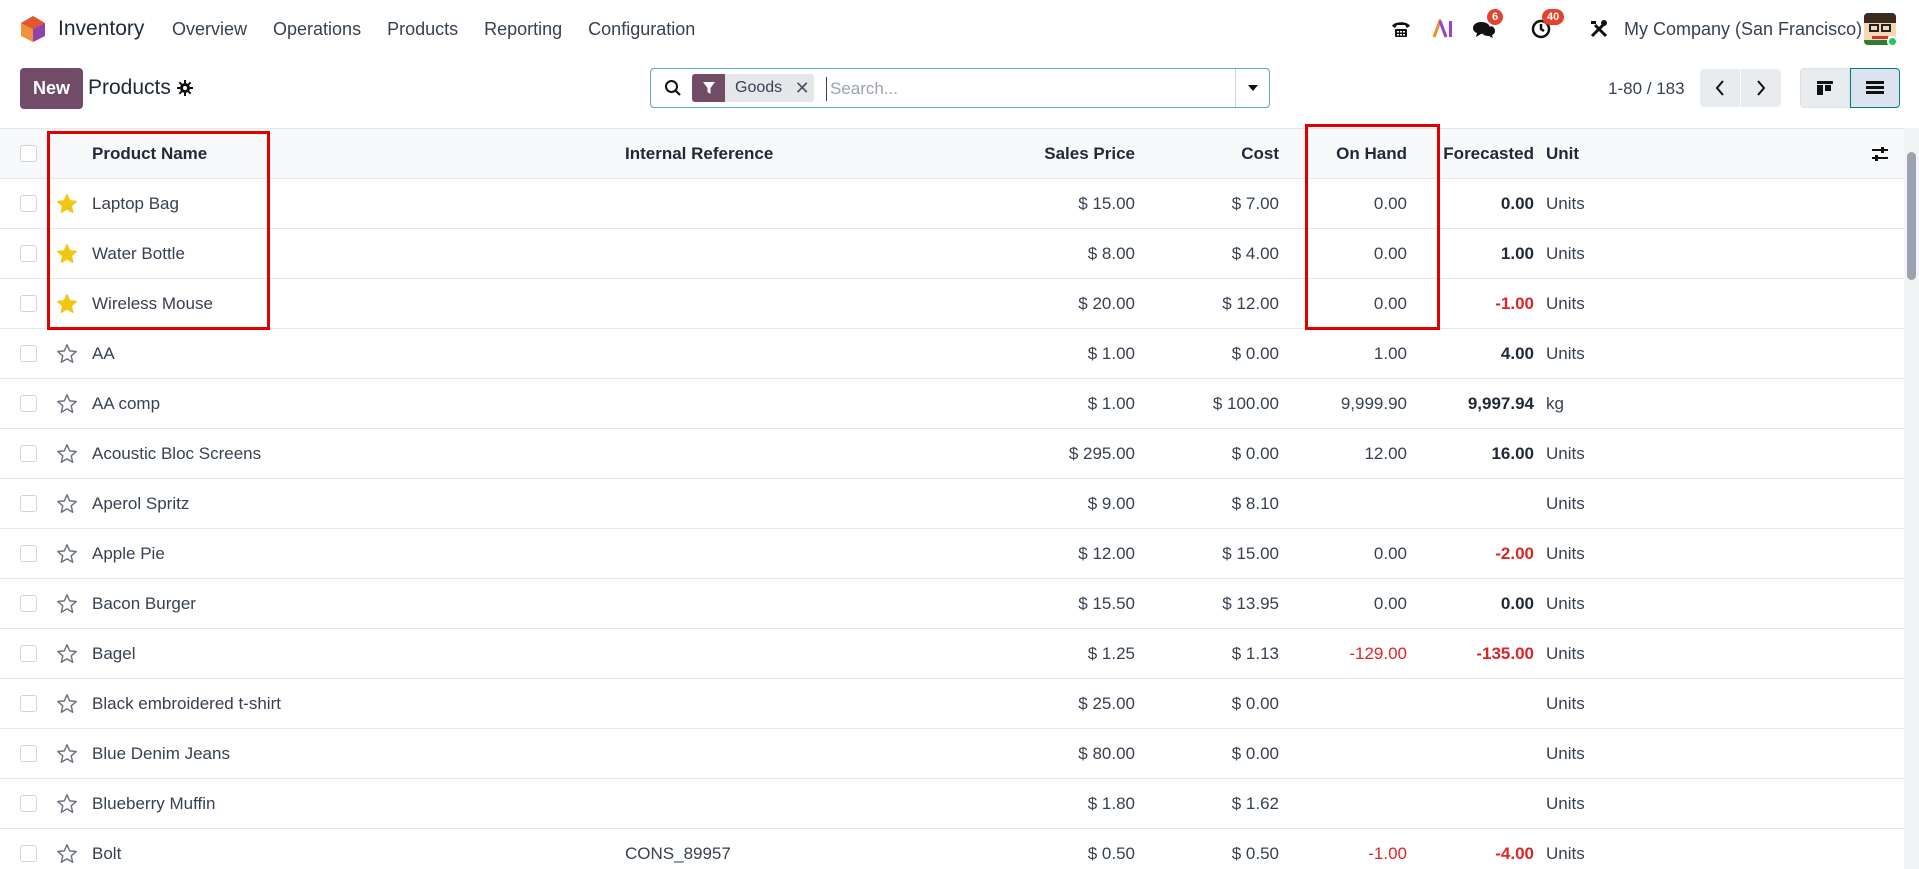 This screenshot has height=869, width=1919. Describe the element at coordinates (1880, 153) in the screenshot. I see `optional-columns-icon` at that location.